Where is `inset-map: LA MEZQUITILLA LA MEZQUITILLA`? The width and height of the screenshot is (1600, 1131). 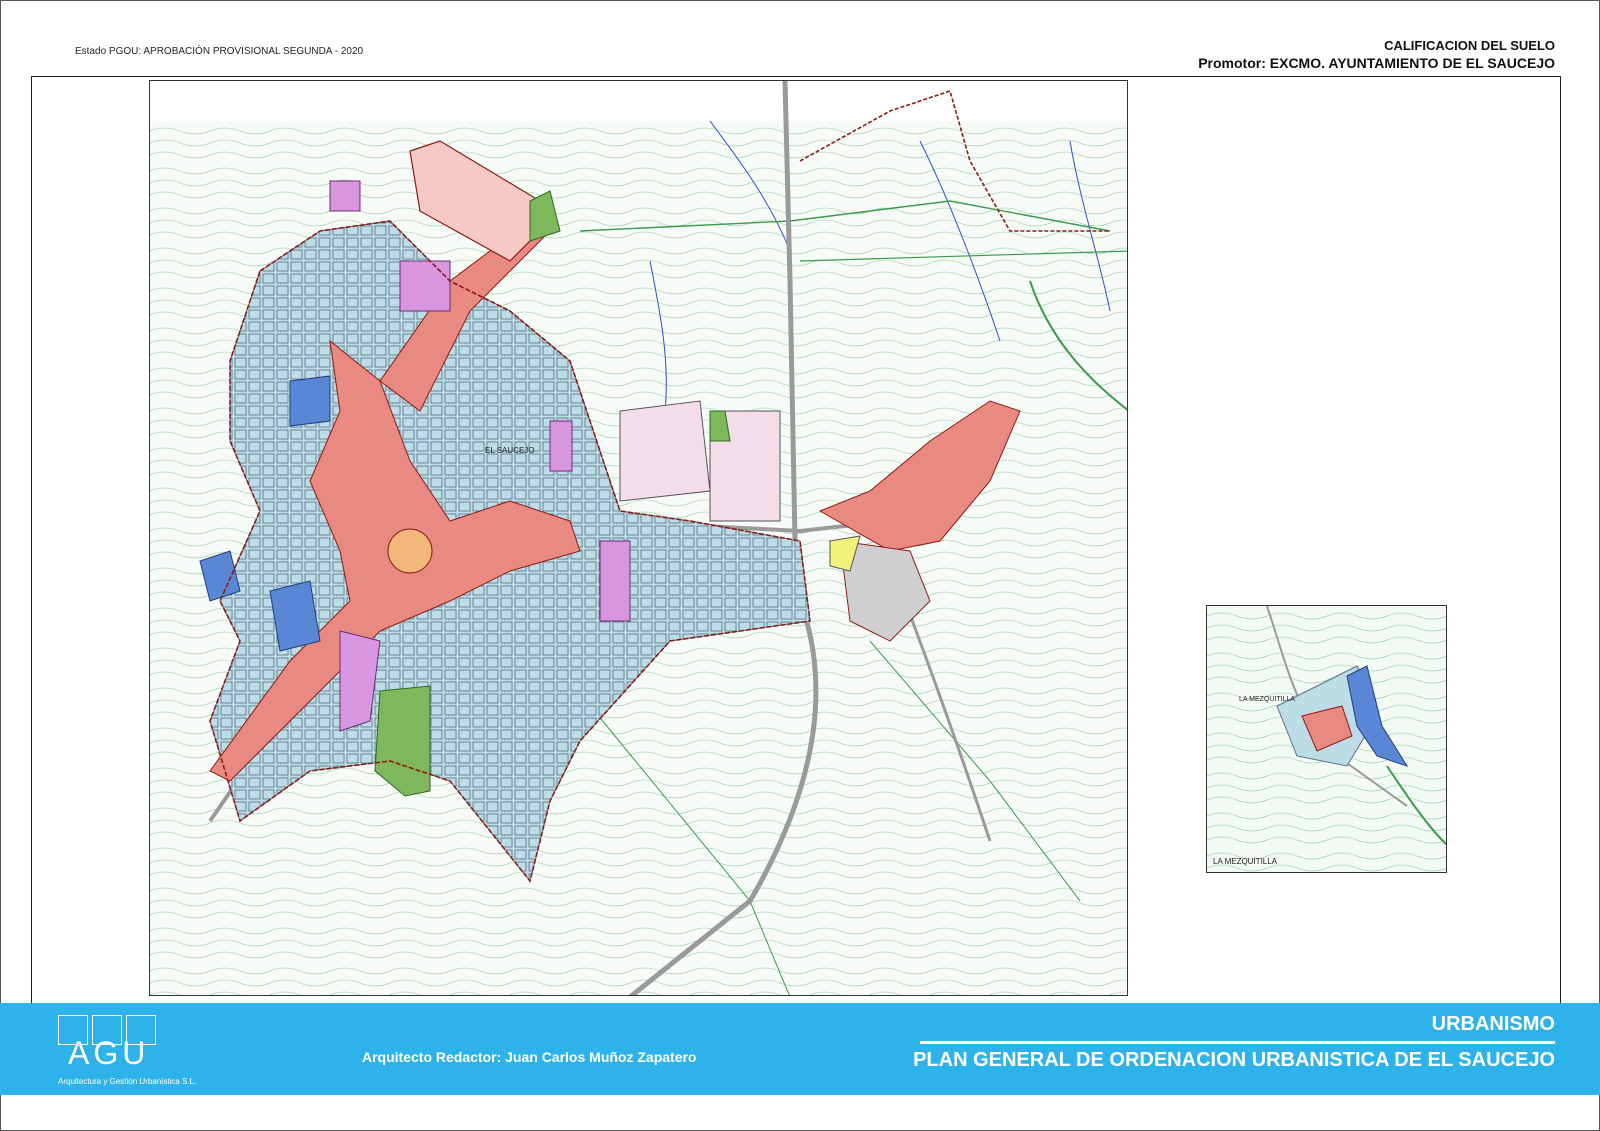
inset-map: LA MEZQUITILLA LA MEZQUITILLA is located at coordinates (1326, 739).